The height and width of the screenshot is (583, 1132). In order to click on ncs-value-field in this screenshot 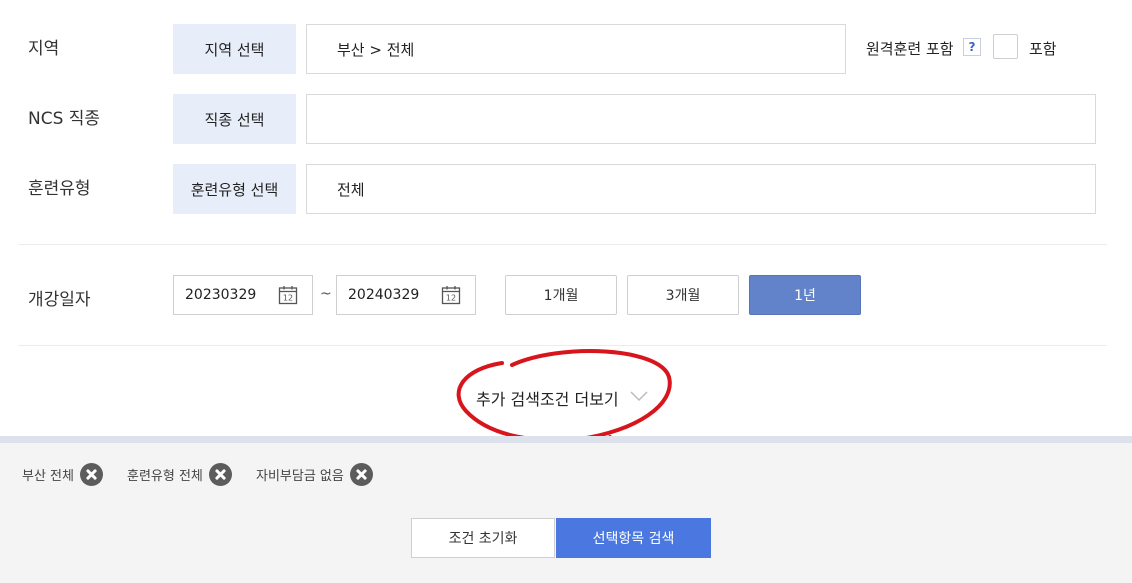, I will do `click(701, 119)`.